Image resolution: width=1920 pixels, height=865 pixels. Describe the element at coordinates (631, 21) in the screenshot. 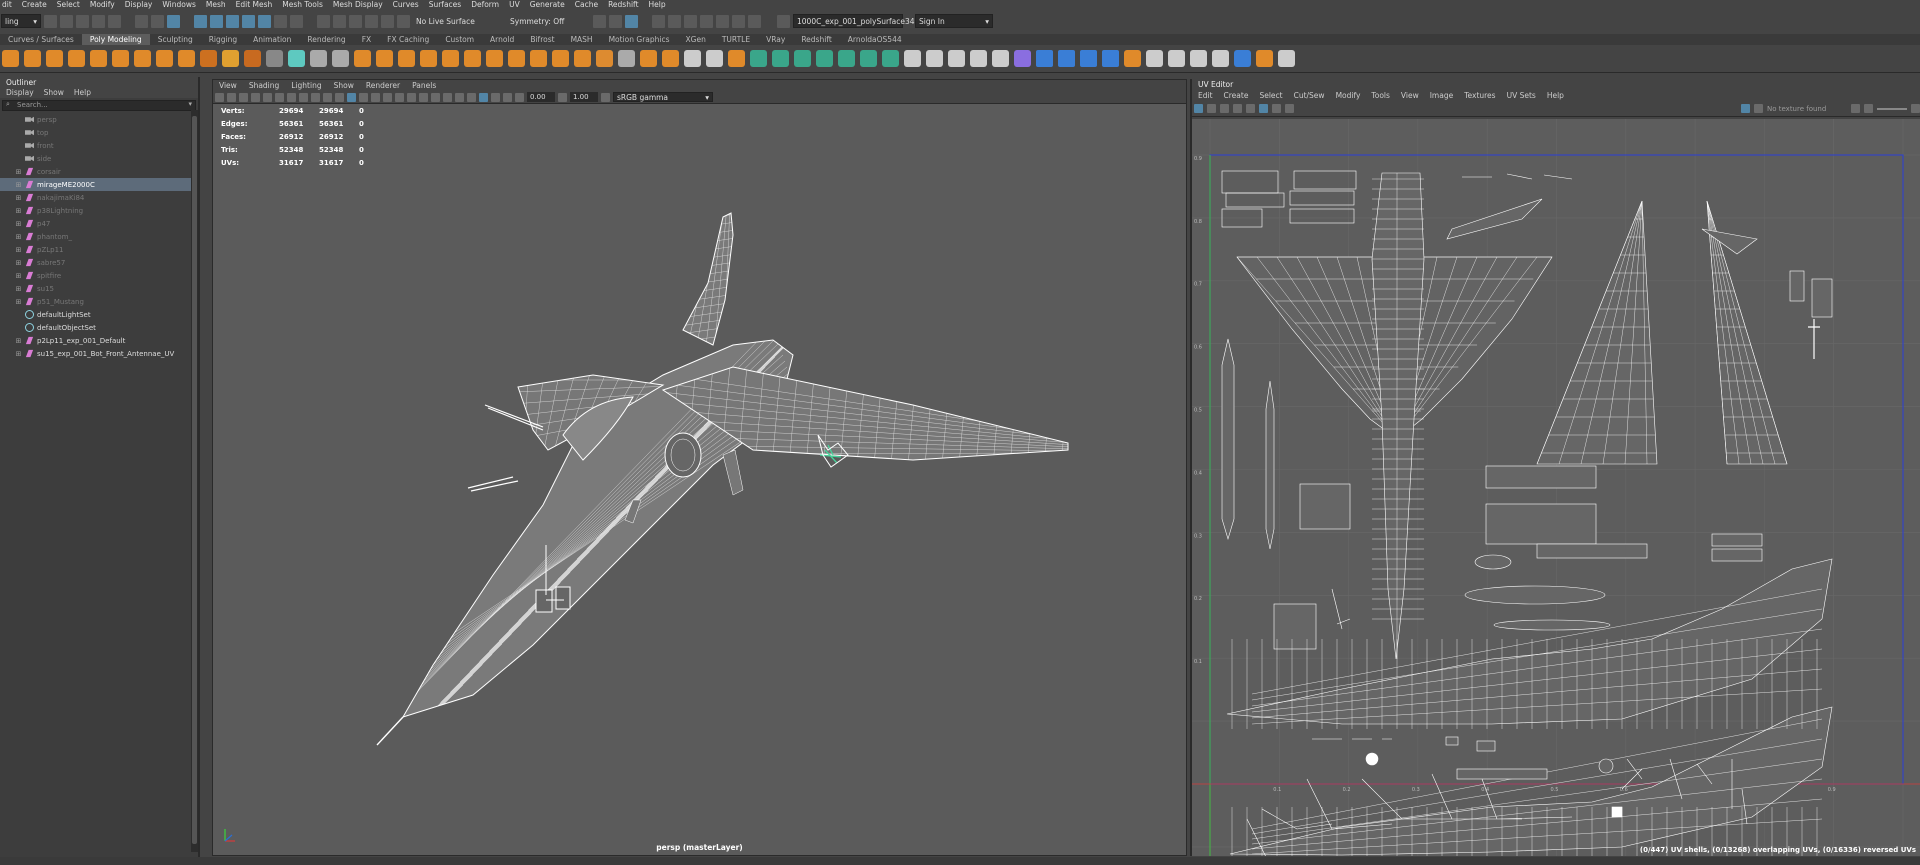

I see `ipr-render-icon` at that location.